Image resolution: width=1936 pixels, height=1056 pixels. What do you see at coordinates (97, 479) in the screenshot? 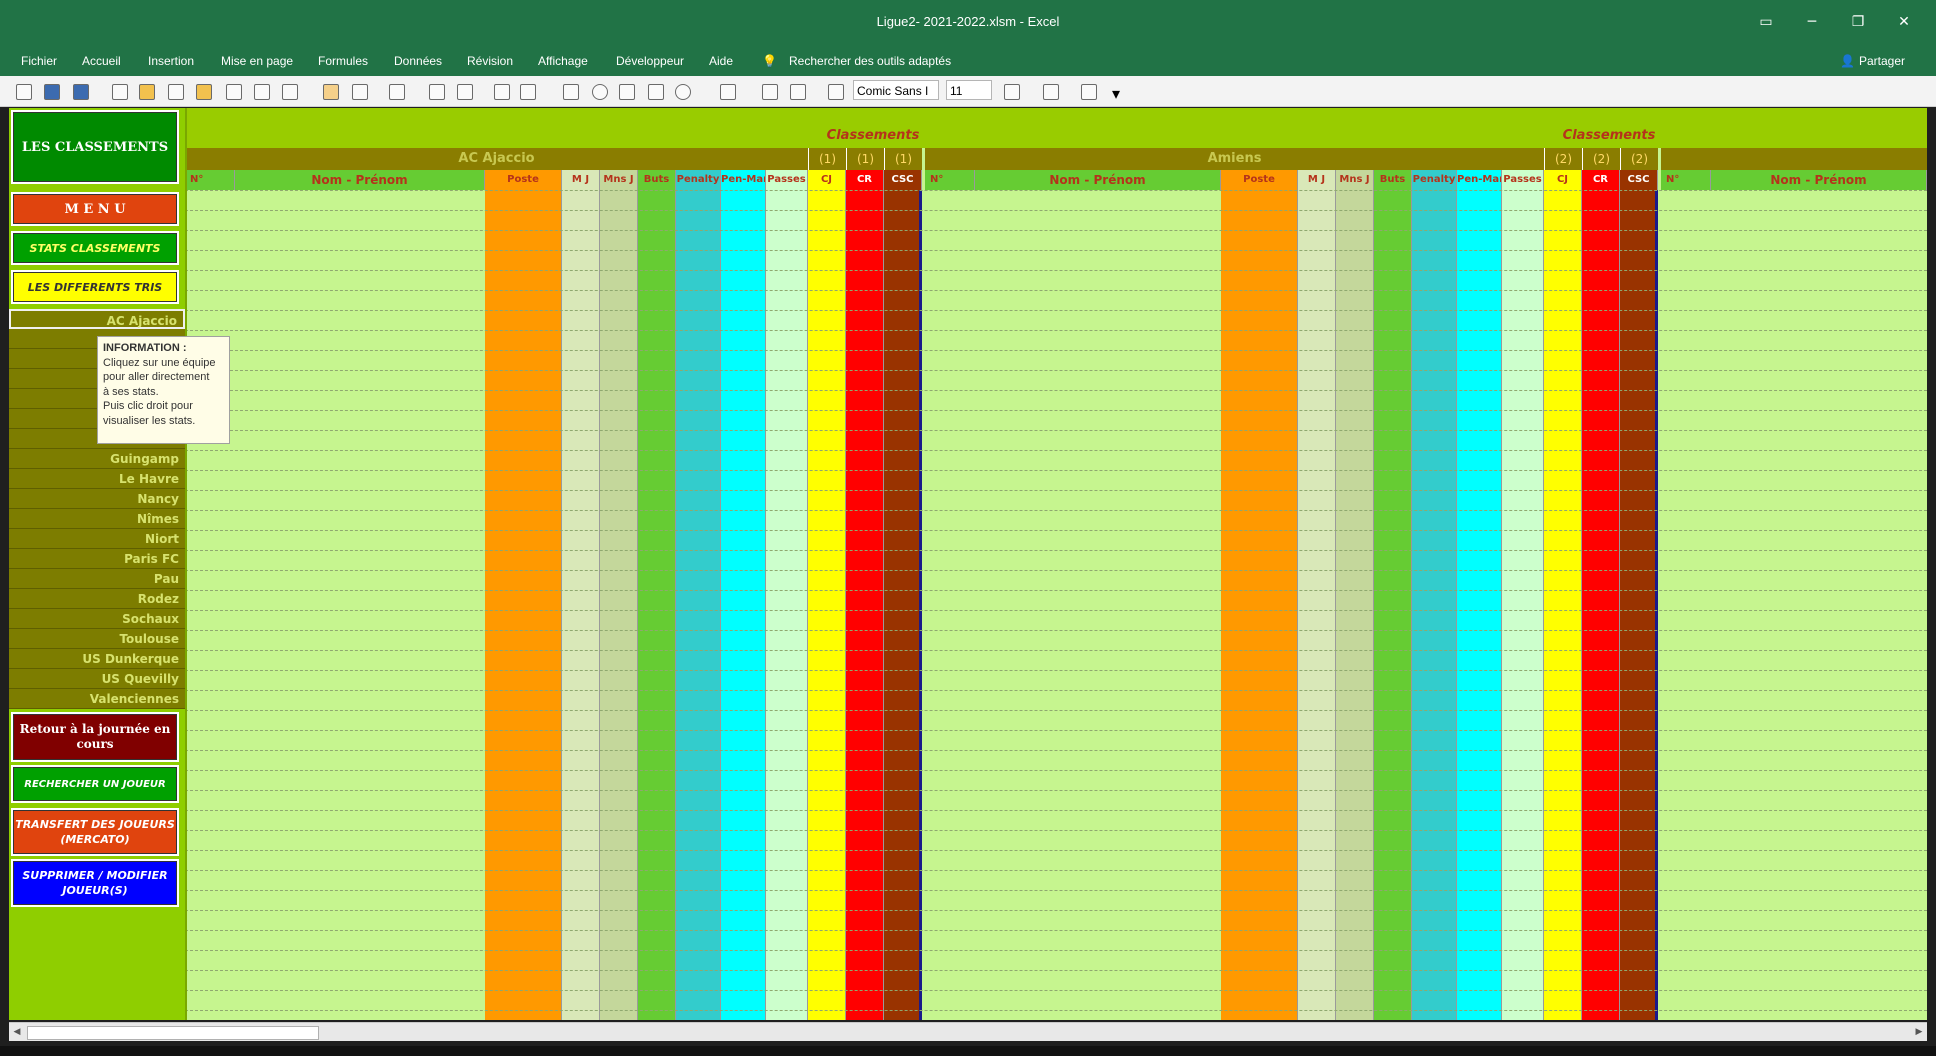
I see `team-link: Le Havre` at bounding box center [97, 479].